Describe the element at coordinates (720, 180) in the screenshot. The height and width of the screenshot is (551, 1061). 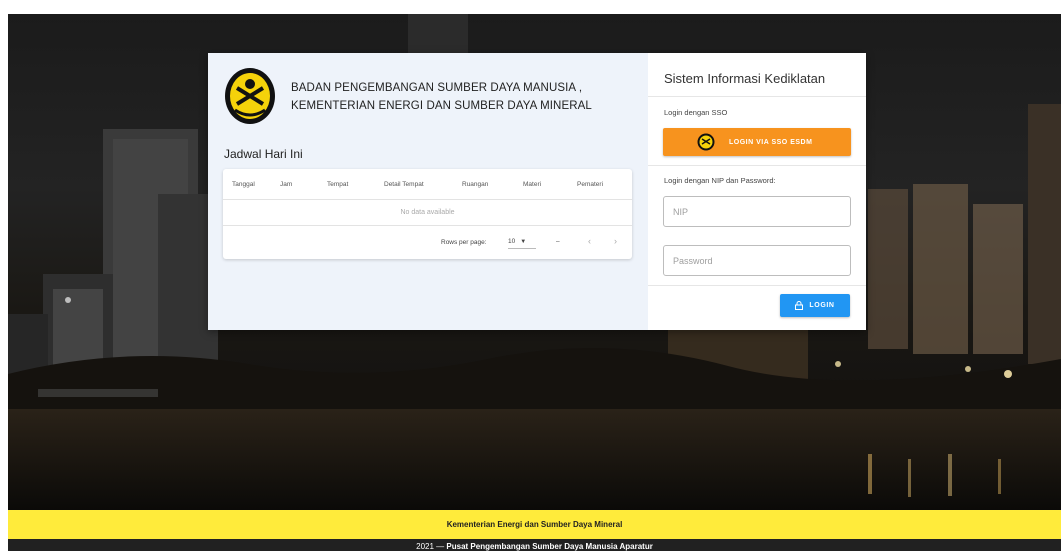
I see `nip-login-label: Login dengan NIP dan Password:` at that location.